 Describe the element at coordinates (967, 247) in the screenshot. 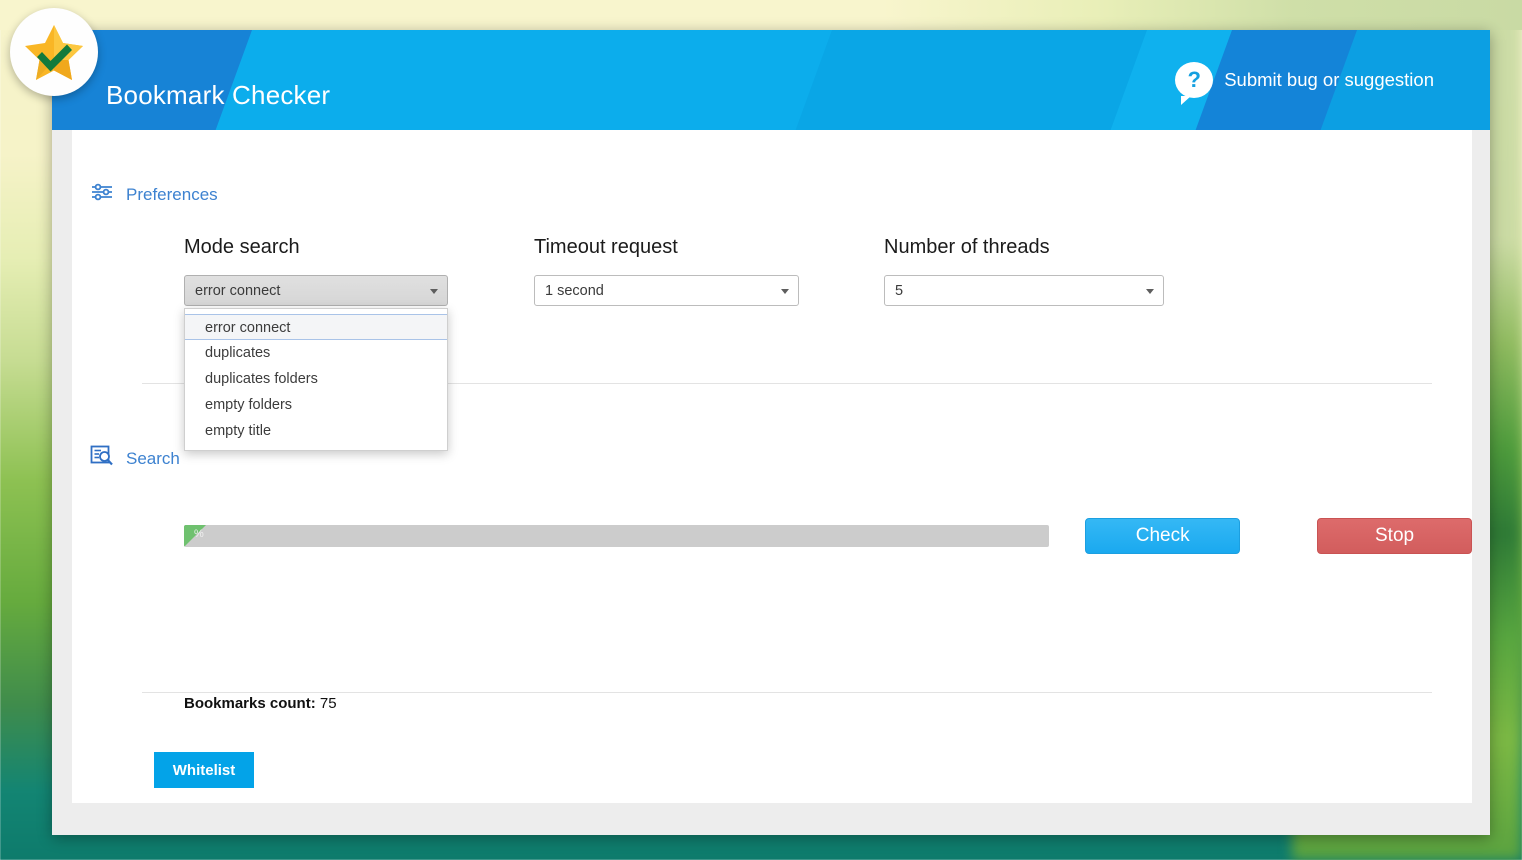

I see `number-of-threads-label: Number of threads` at that location.